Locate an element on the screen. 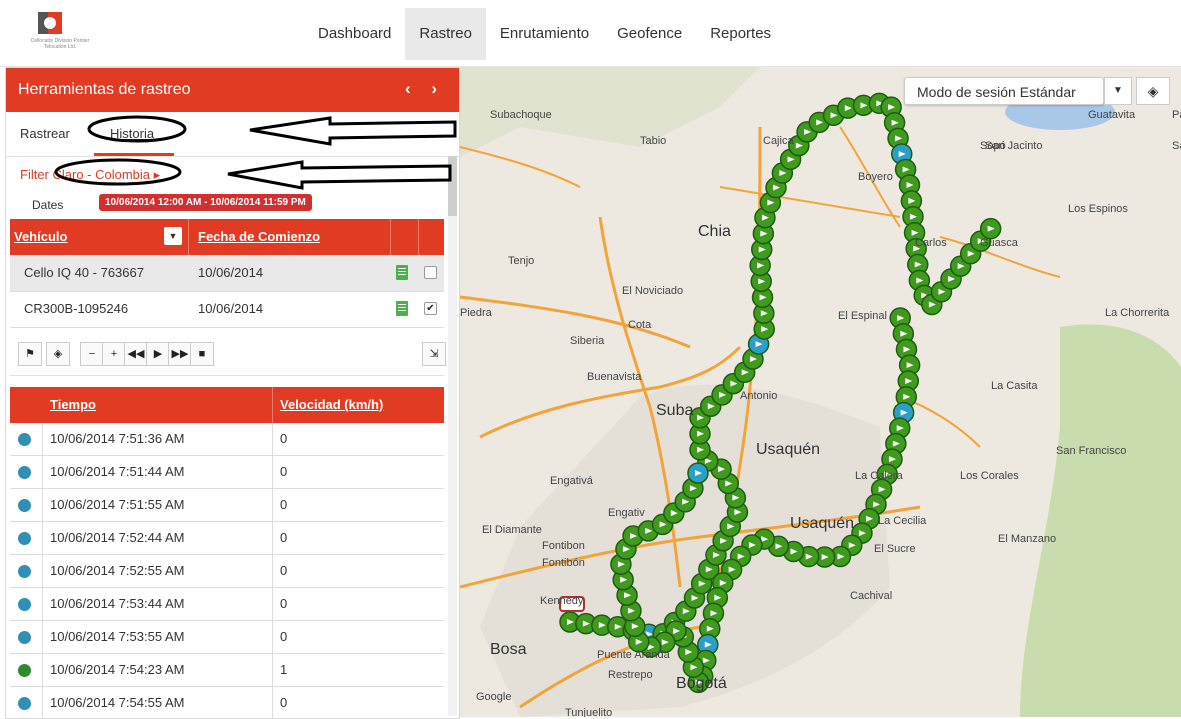 The height and width of the screenshot is (719, 1181). map-place-label: Sar is located at coordinates (1176, 146).